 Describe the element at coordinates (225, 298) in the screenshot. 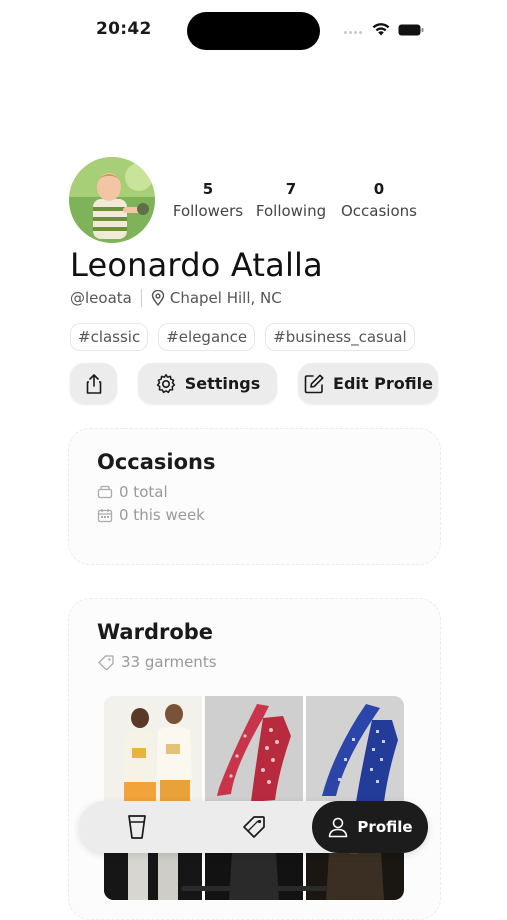

I see `profile-location: Chapel Hill, NC` at that location.